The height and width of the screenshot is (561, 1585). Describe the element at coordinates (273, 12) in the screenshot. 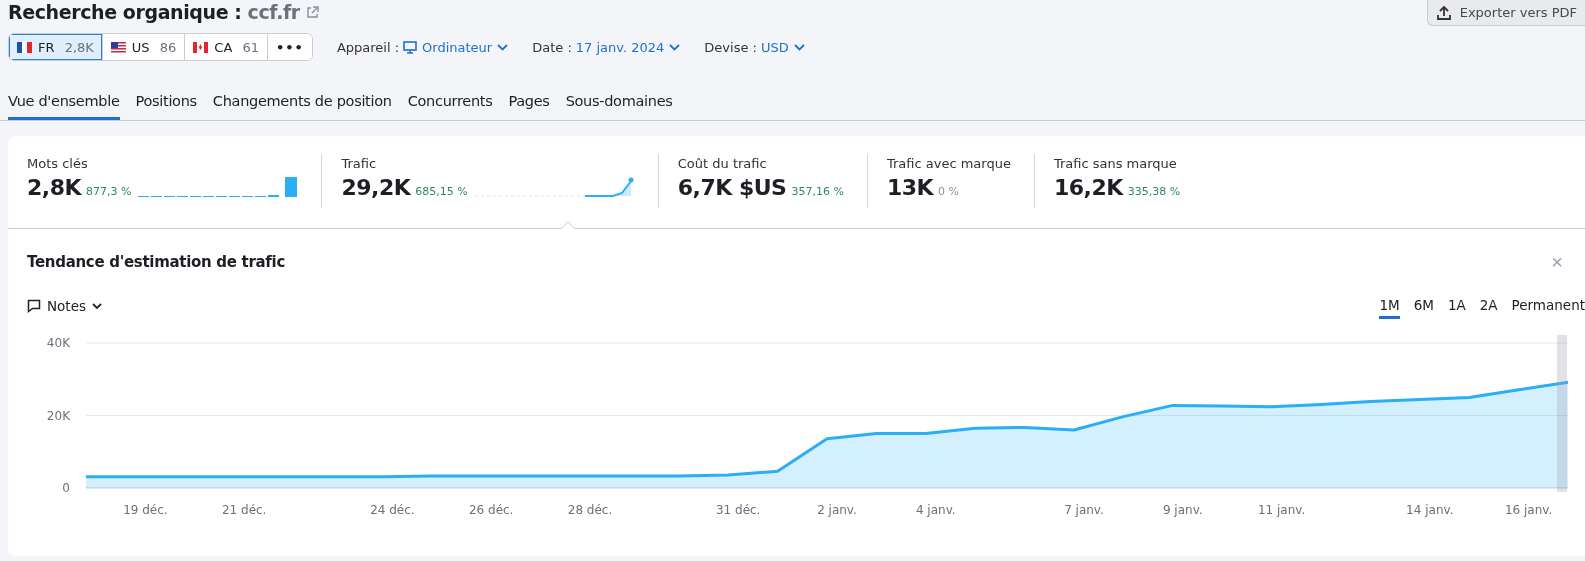

I see `domain-link: ccf.fr` at that location.